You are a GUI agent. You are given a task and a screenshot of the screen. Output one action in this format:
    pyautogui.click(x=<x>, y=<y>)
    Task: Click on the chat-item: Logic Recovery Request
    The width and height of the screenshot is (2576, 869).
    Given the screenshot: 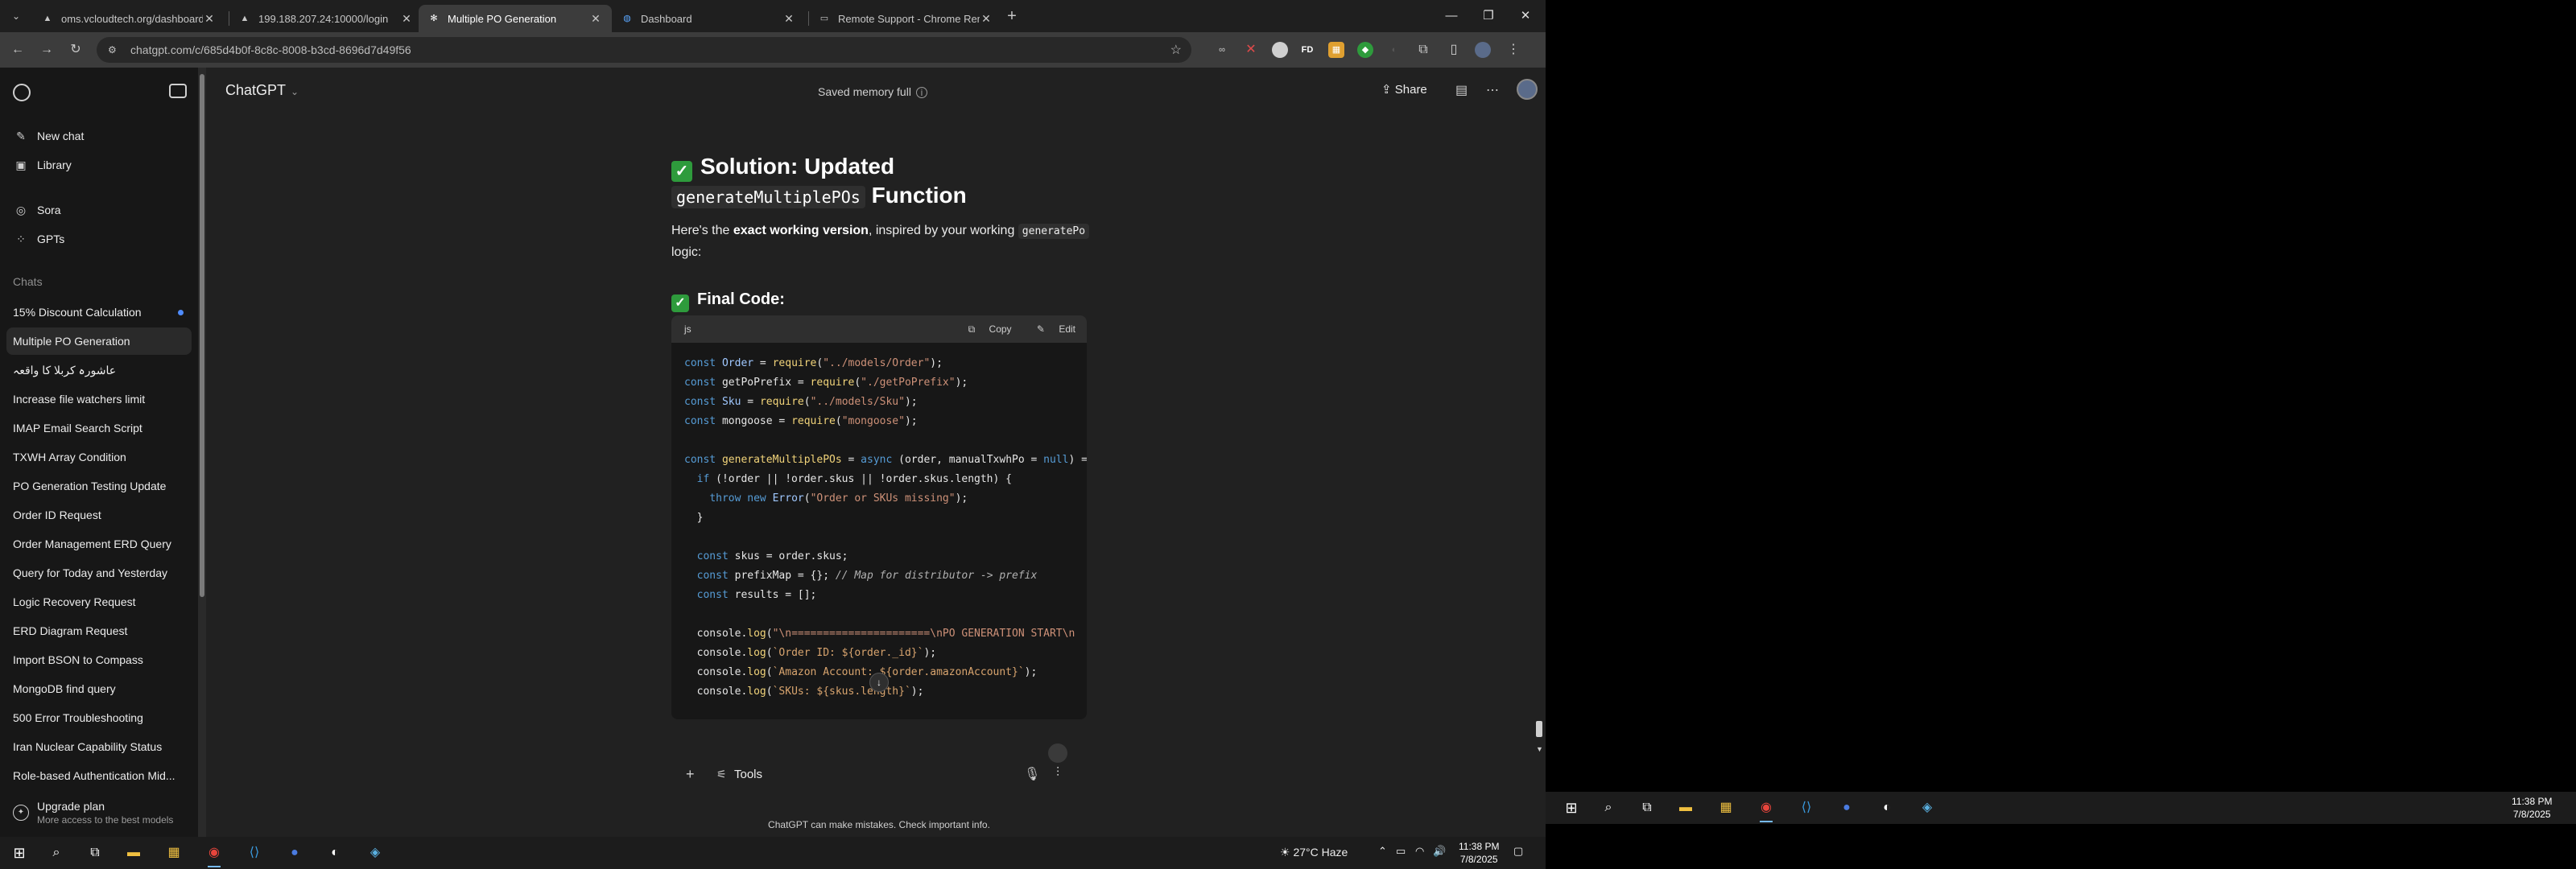 What is the action you would take?
    pyautogui.click(x=99, y=602)
    